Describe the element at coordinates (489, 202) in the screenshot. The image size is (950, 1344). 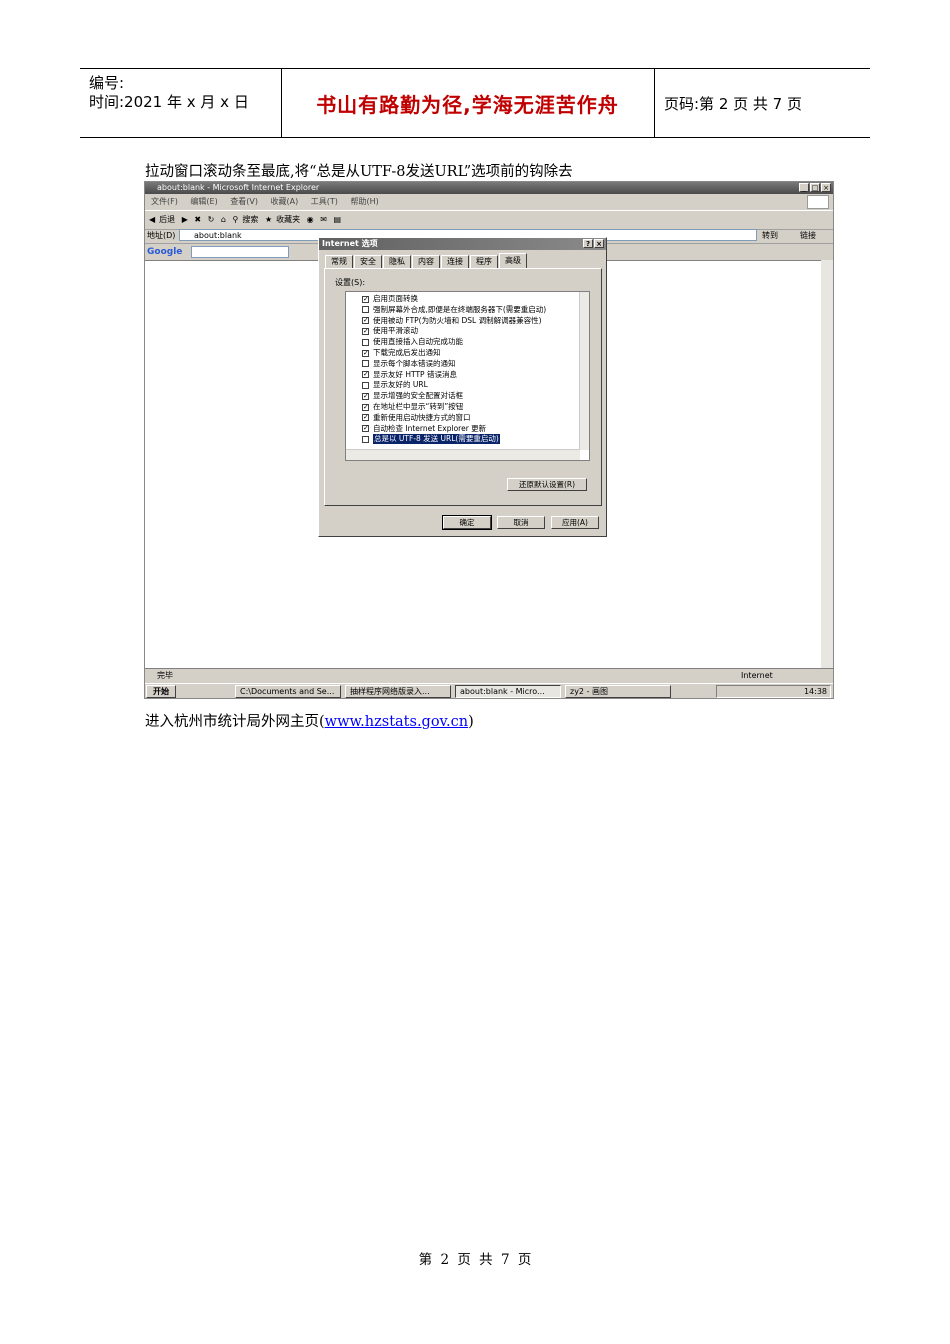
I see `menu-bar: 文件(F) 编辑(E) 查看(V) 收藏(A) 工具(T) 帮助(H)` at that location.